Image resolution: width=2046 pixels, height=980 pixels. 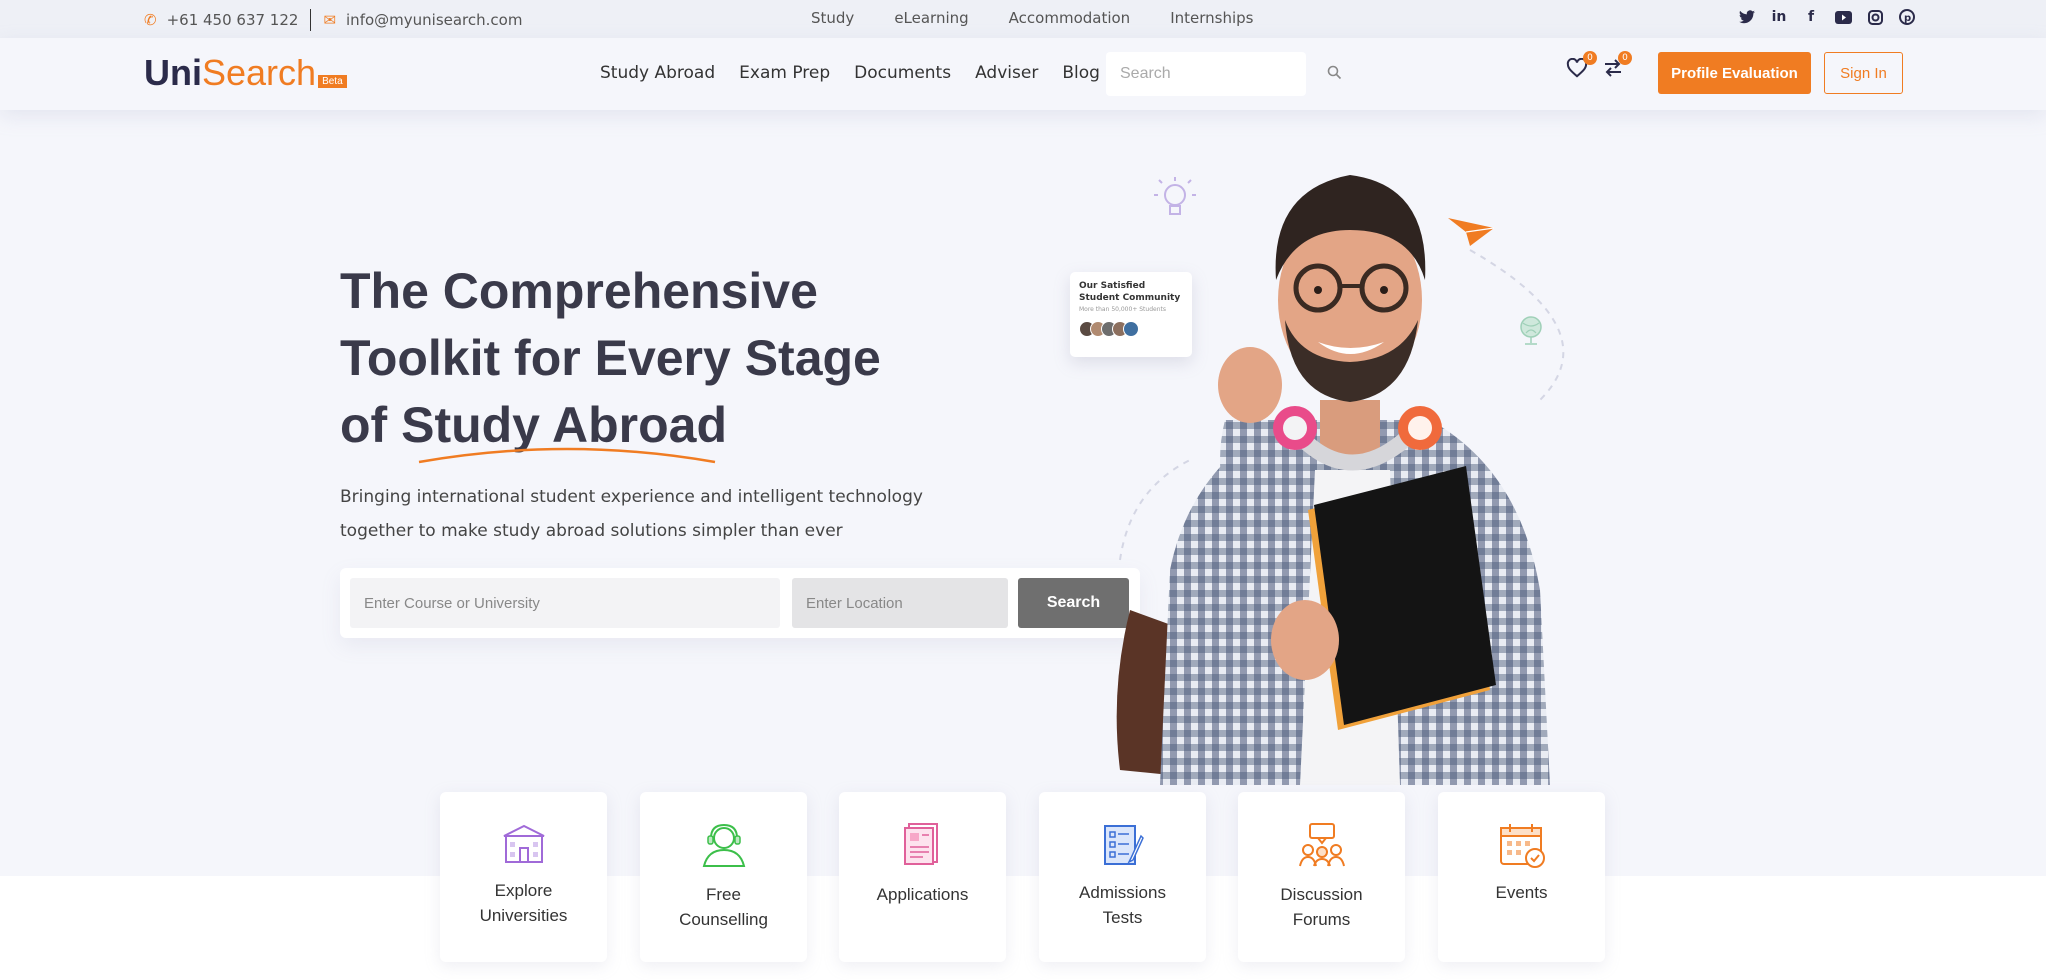 What do you see at coordinates (1521, 877) in the screenshot?
I see `feature-events: Events` at bounding box center [1521, 877].